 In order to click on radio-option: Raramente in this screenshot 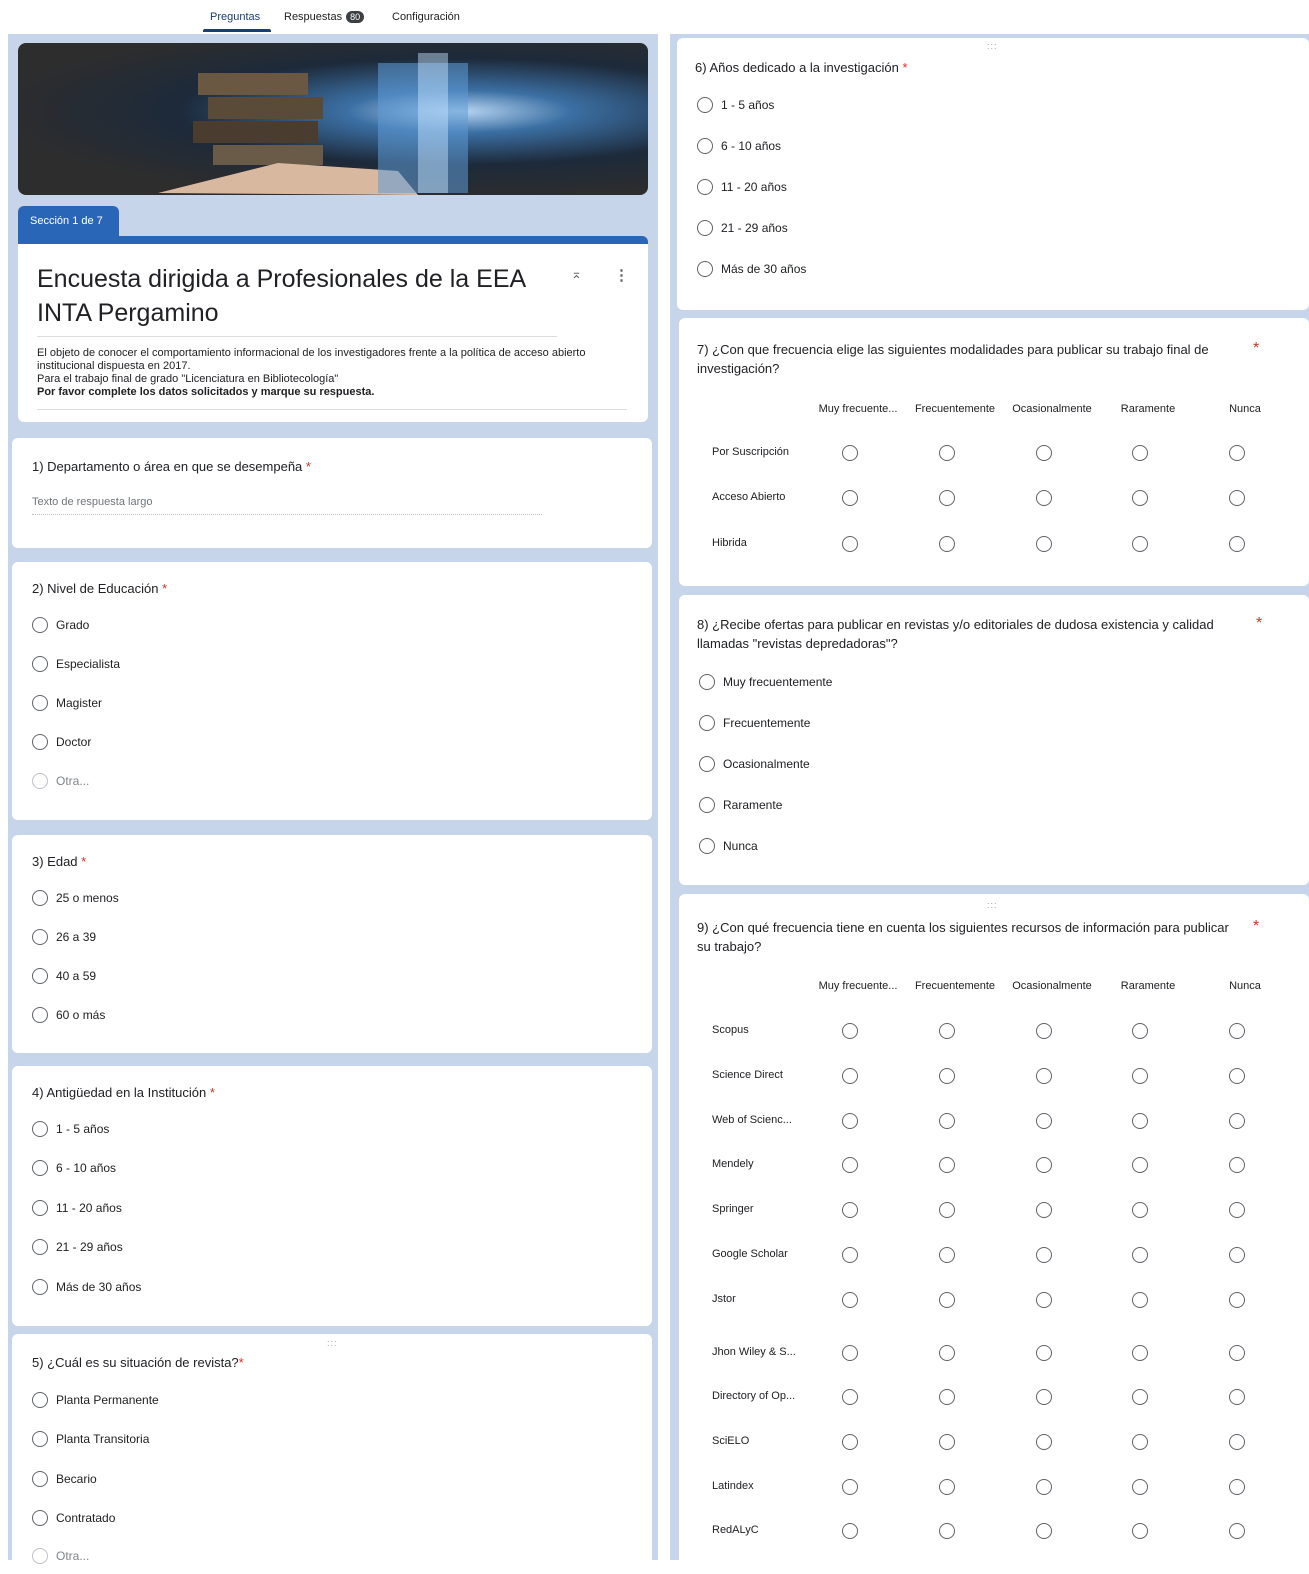, I will do `click(740, 805)`.